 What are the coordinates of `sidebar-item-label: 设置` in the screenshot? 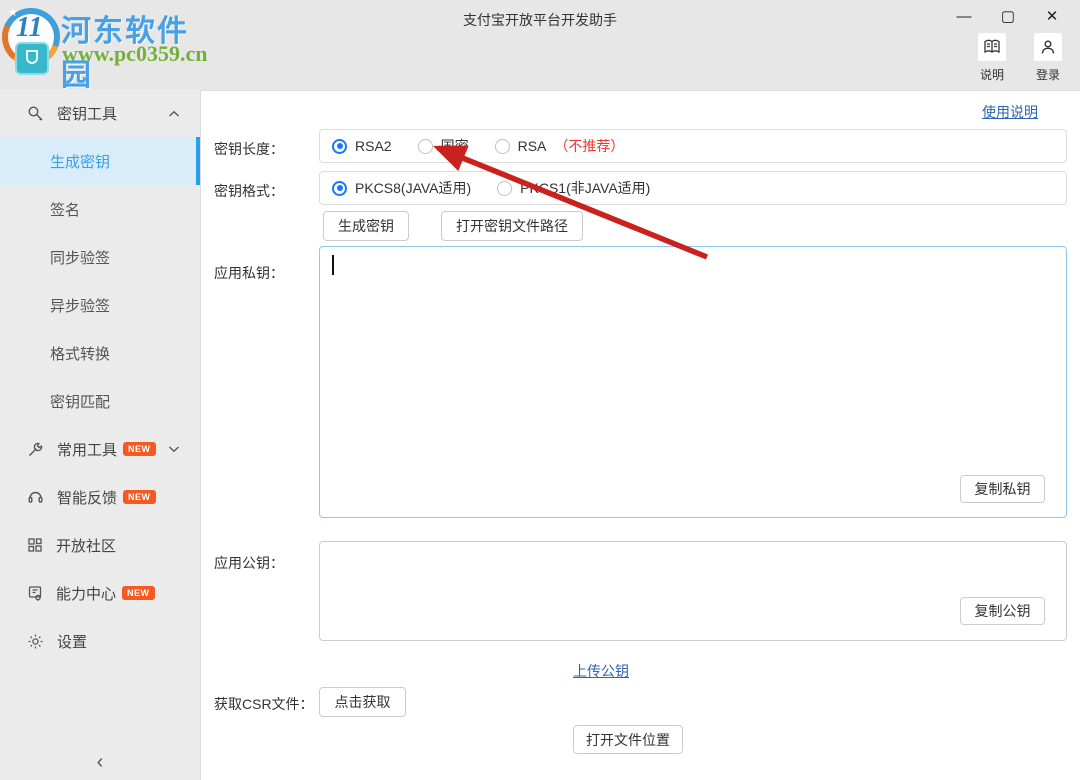 It's located at (72, 642).